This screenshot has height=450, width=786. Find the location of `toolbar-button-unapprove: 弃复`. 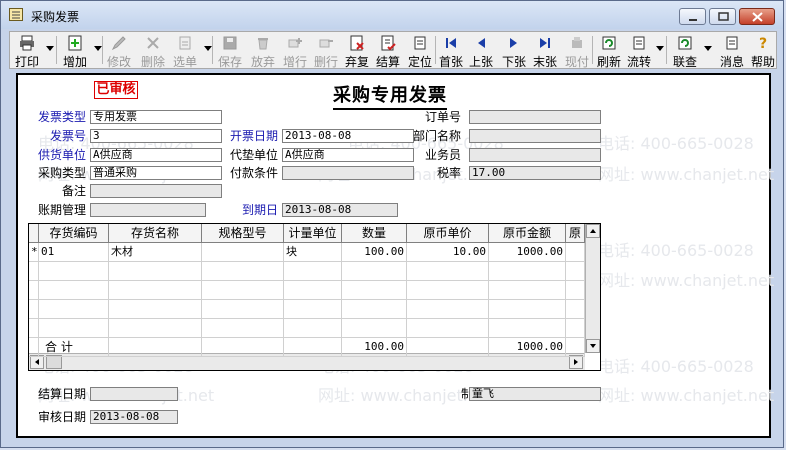

toolbar-button-unapprove: 弃复 is located at coordinates (357, 51).